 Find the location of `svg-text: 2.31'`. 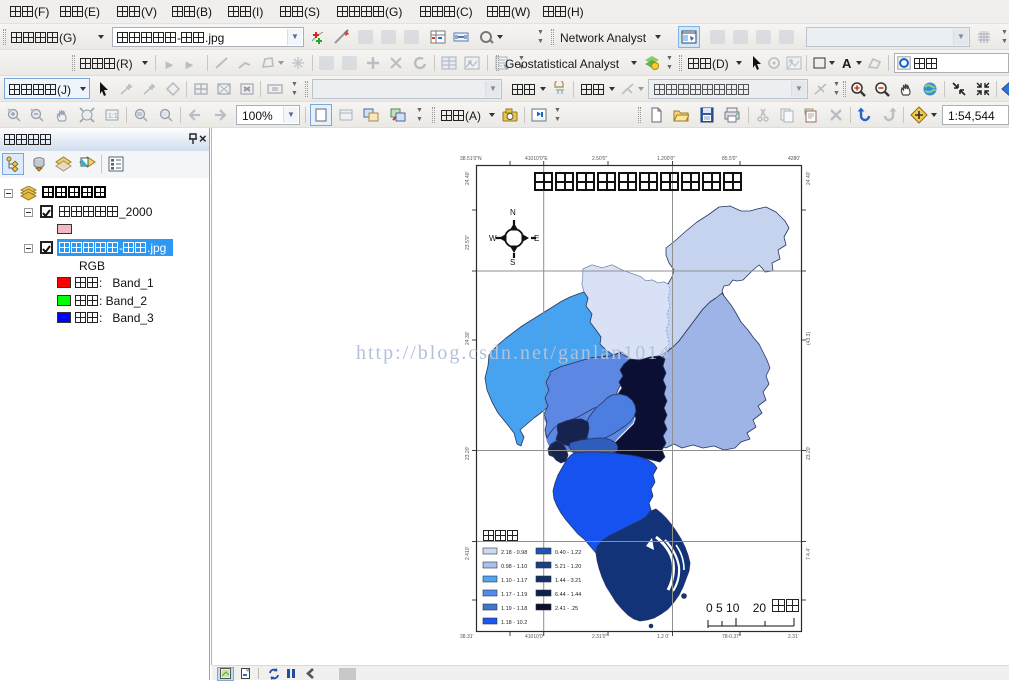

svg-text: 2.31' is located at coordinates (793, 637).